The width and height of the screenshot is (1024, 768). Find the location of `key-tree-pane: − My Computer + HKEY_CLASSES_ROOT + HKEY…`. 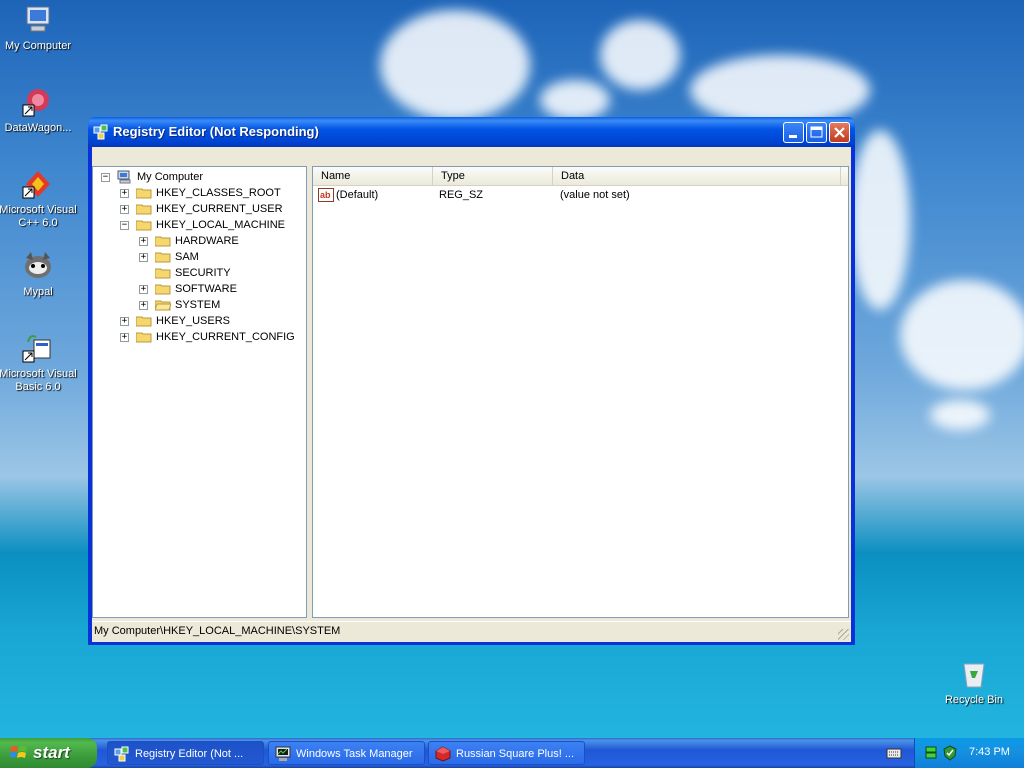

key-tree-pane: − My Computer + HKEY_CLASSES_ROOT + HKEY… is located at coordinates (199, 392).